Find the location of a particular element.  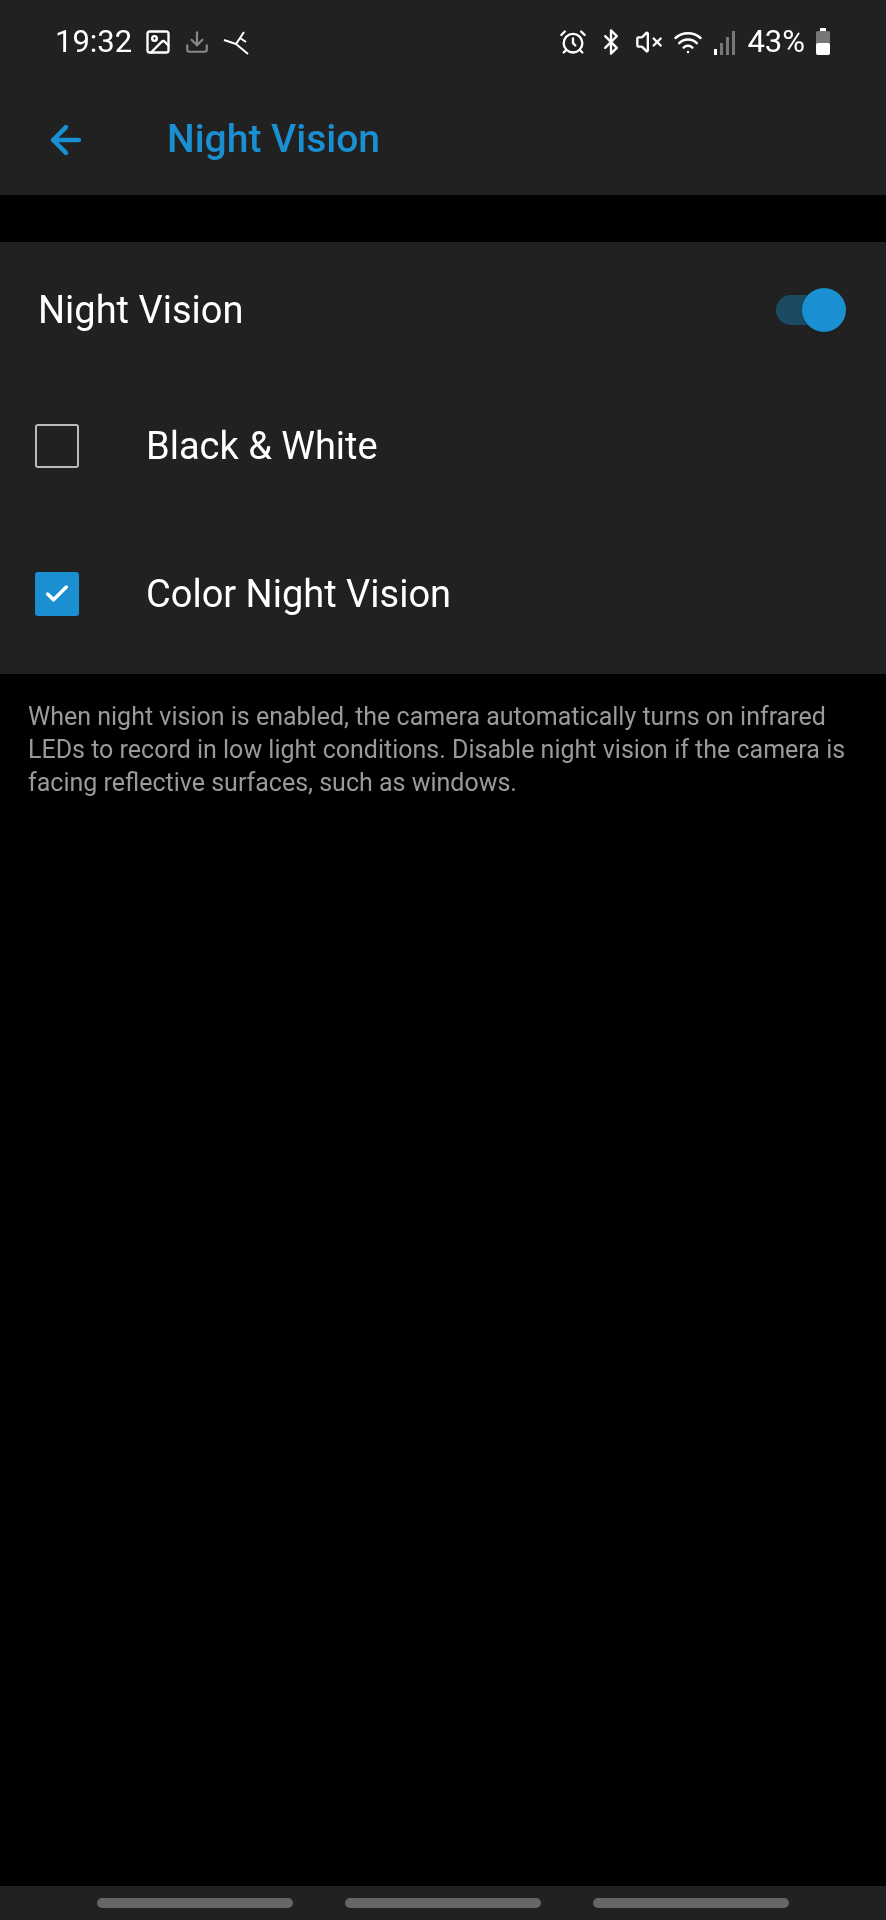

setting-label: Color Night Vision is located at coordinates (299, 594).